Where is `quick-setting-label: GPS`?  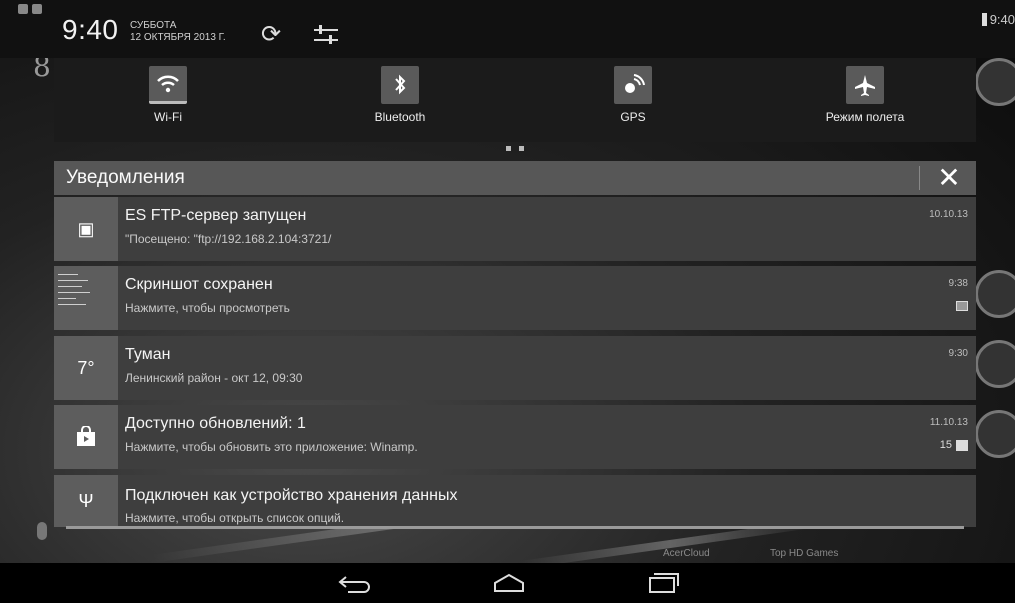
quick-setting-label: GPS is located at coordinates (633, 117).